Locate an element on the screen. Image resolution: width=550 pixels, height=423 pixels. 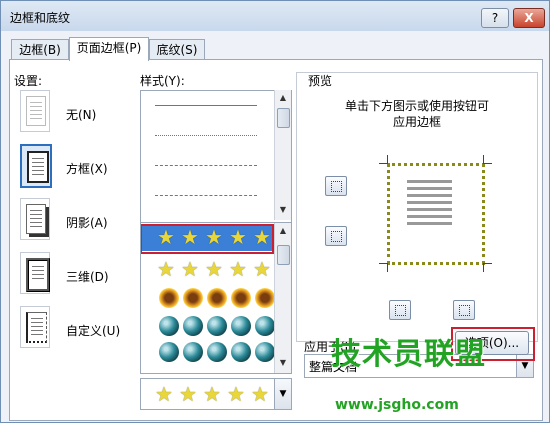
close-button: X is located at coordinates (529, 18).